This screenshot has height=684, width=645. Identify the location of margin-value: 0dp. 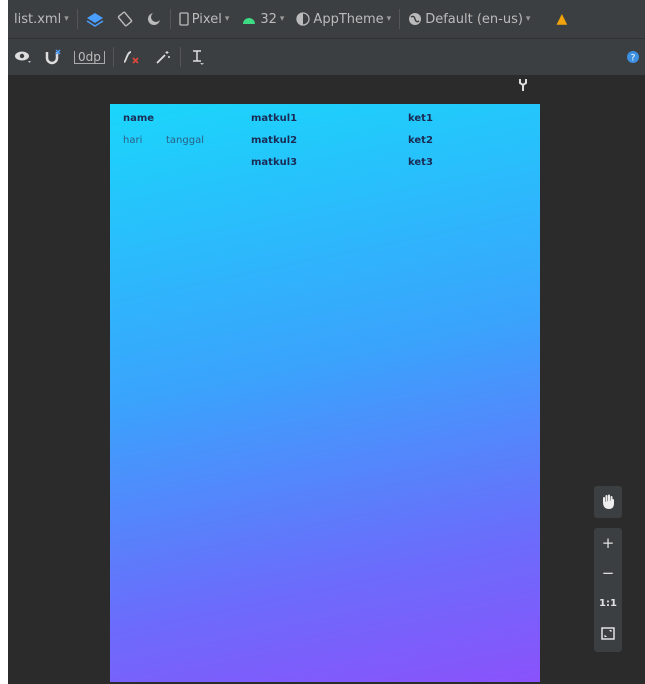
(89, 57).